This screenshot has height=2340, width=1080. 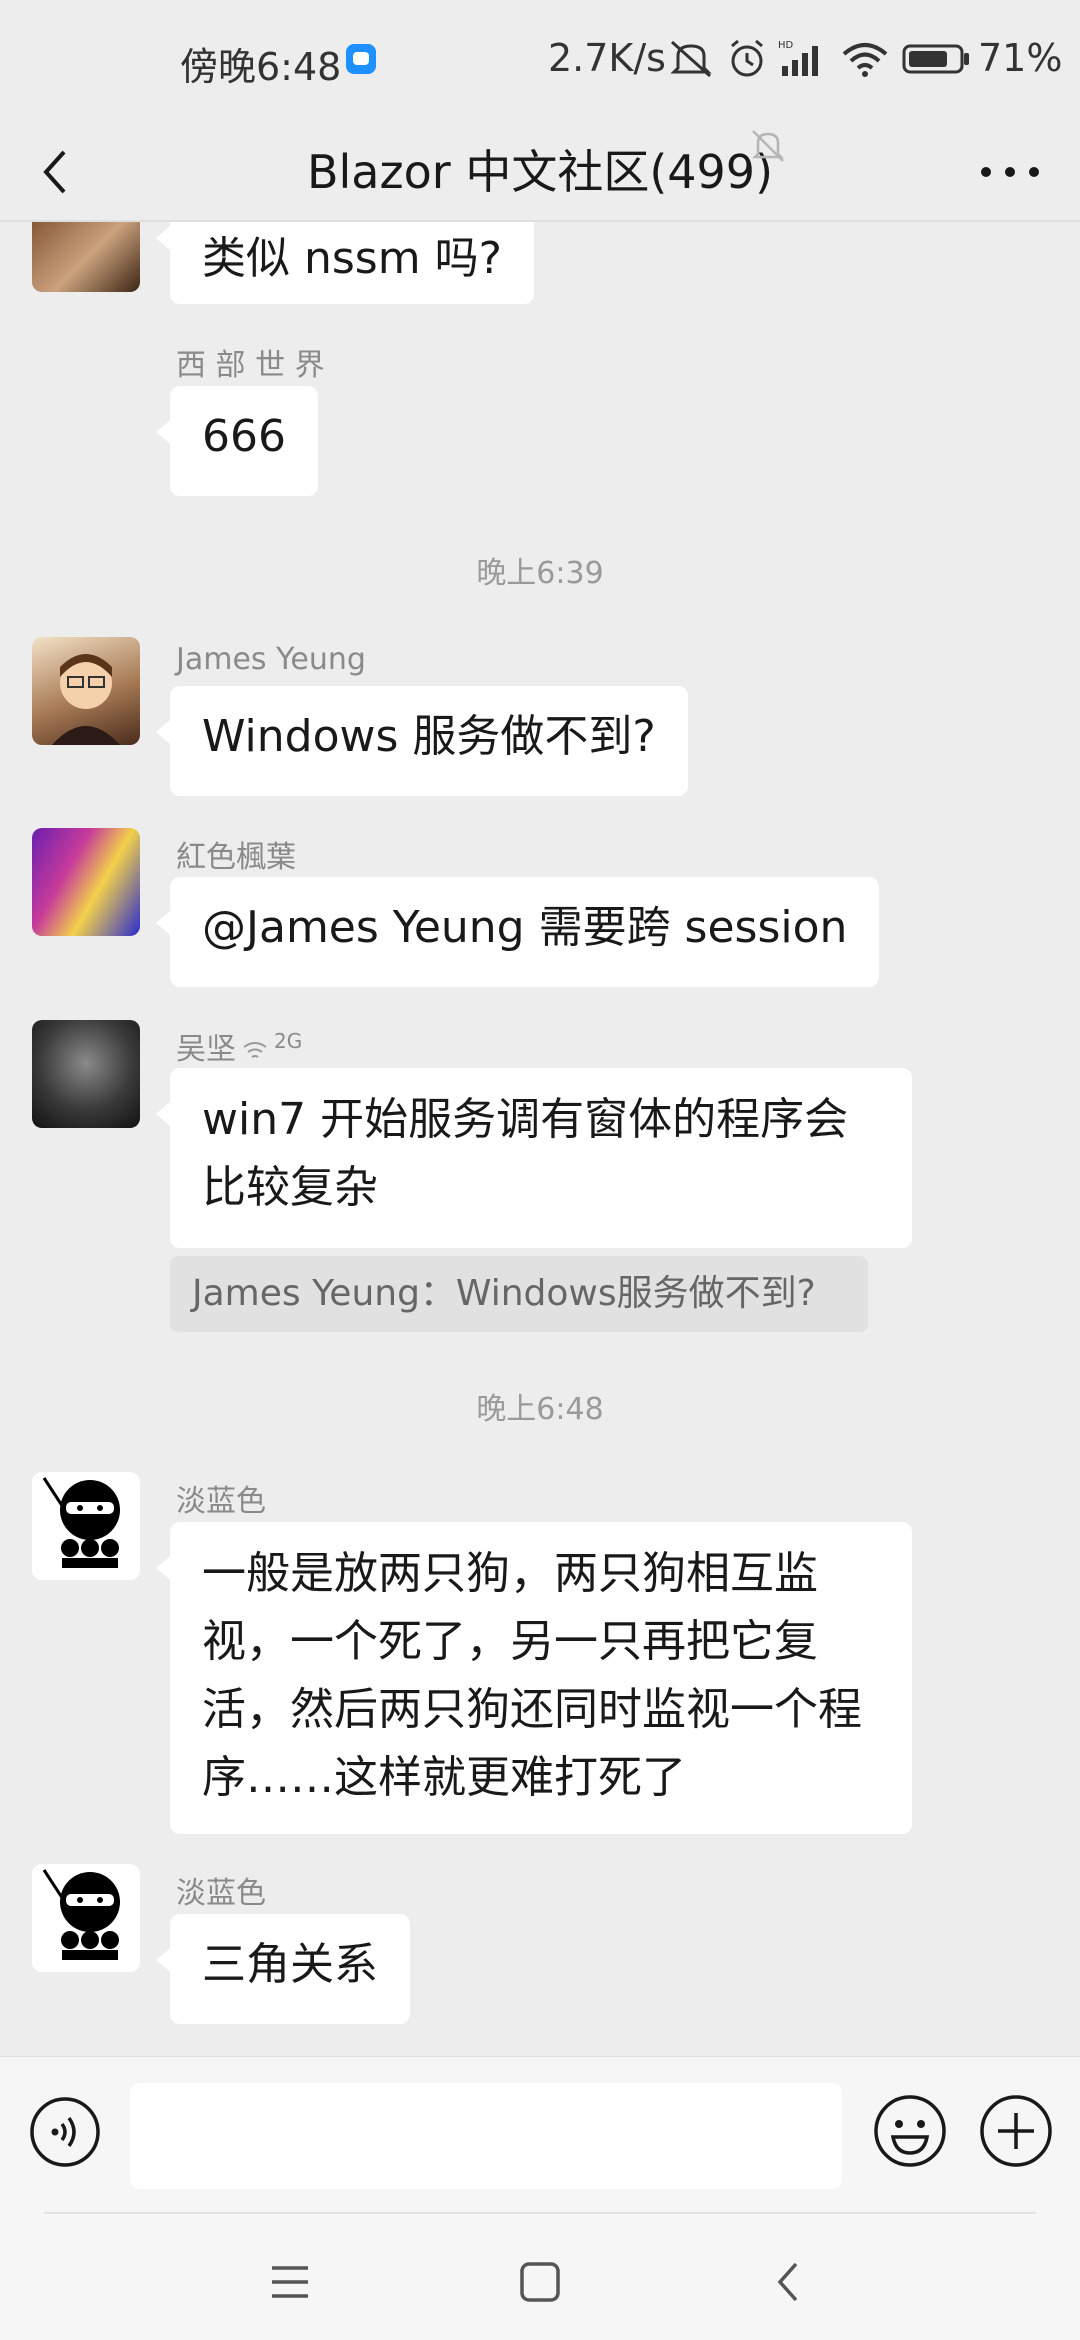 I want to click on sender-name: James Yeung, so click(x=271, y=659).